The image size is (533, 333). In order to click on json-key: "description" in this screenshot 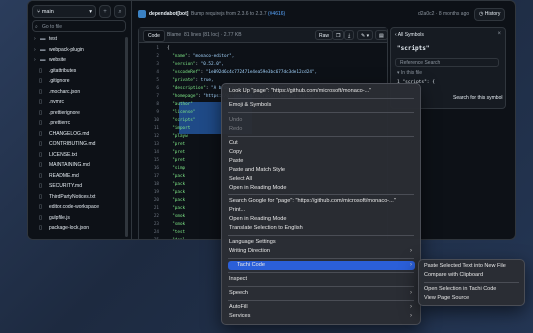, I will do `click(189, 88)`.